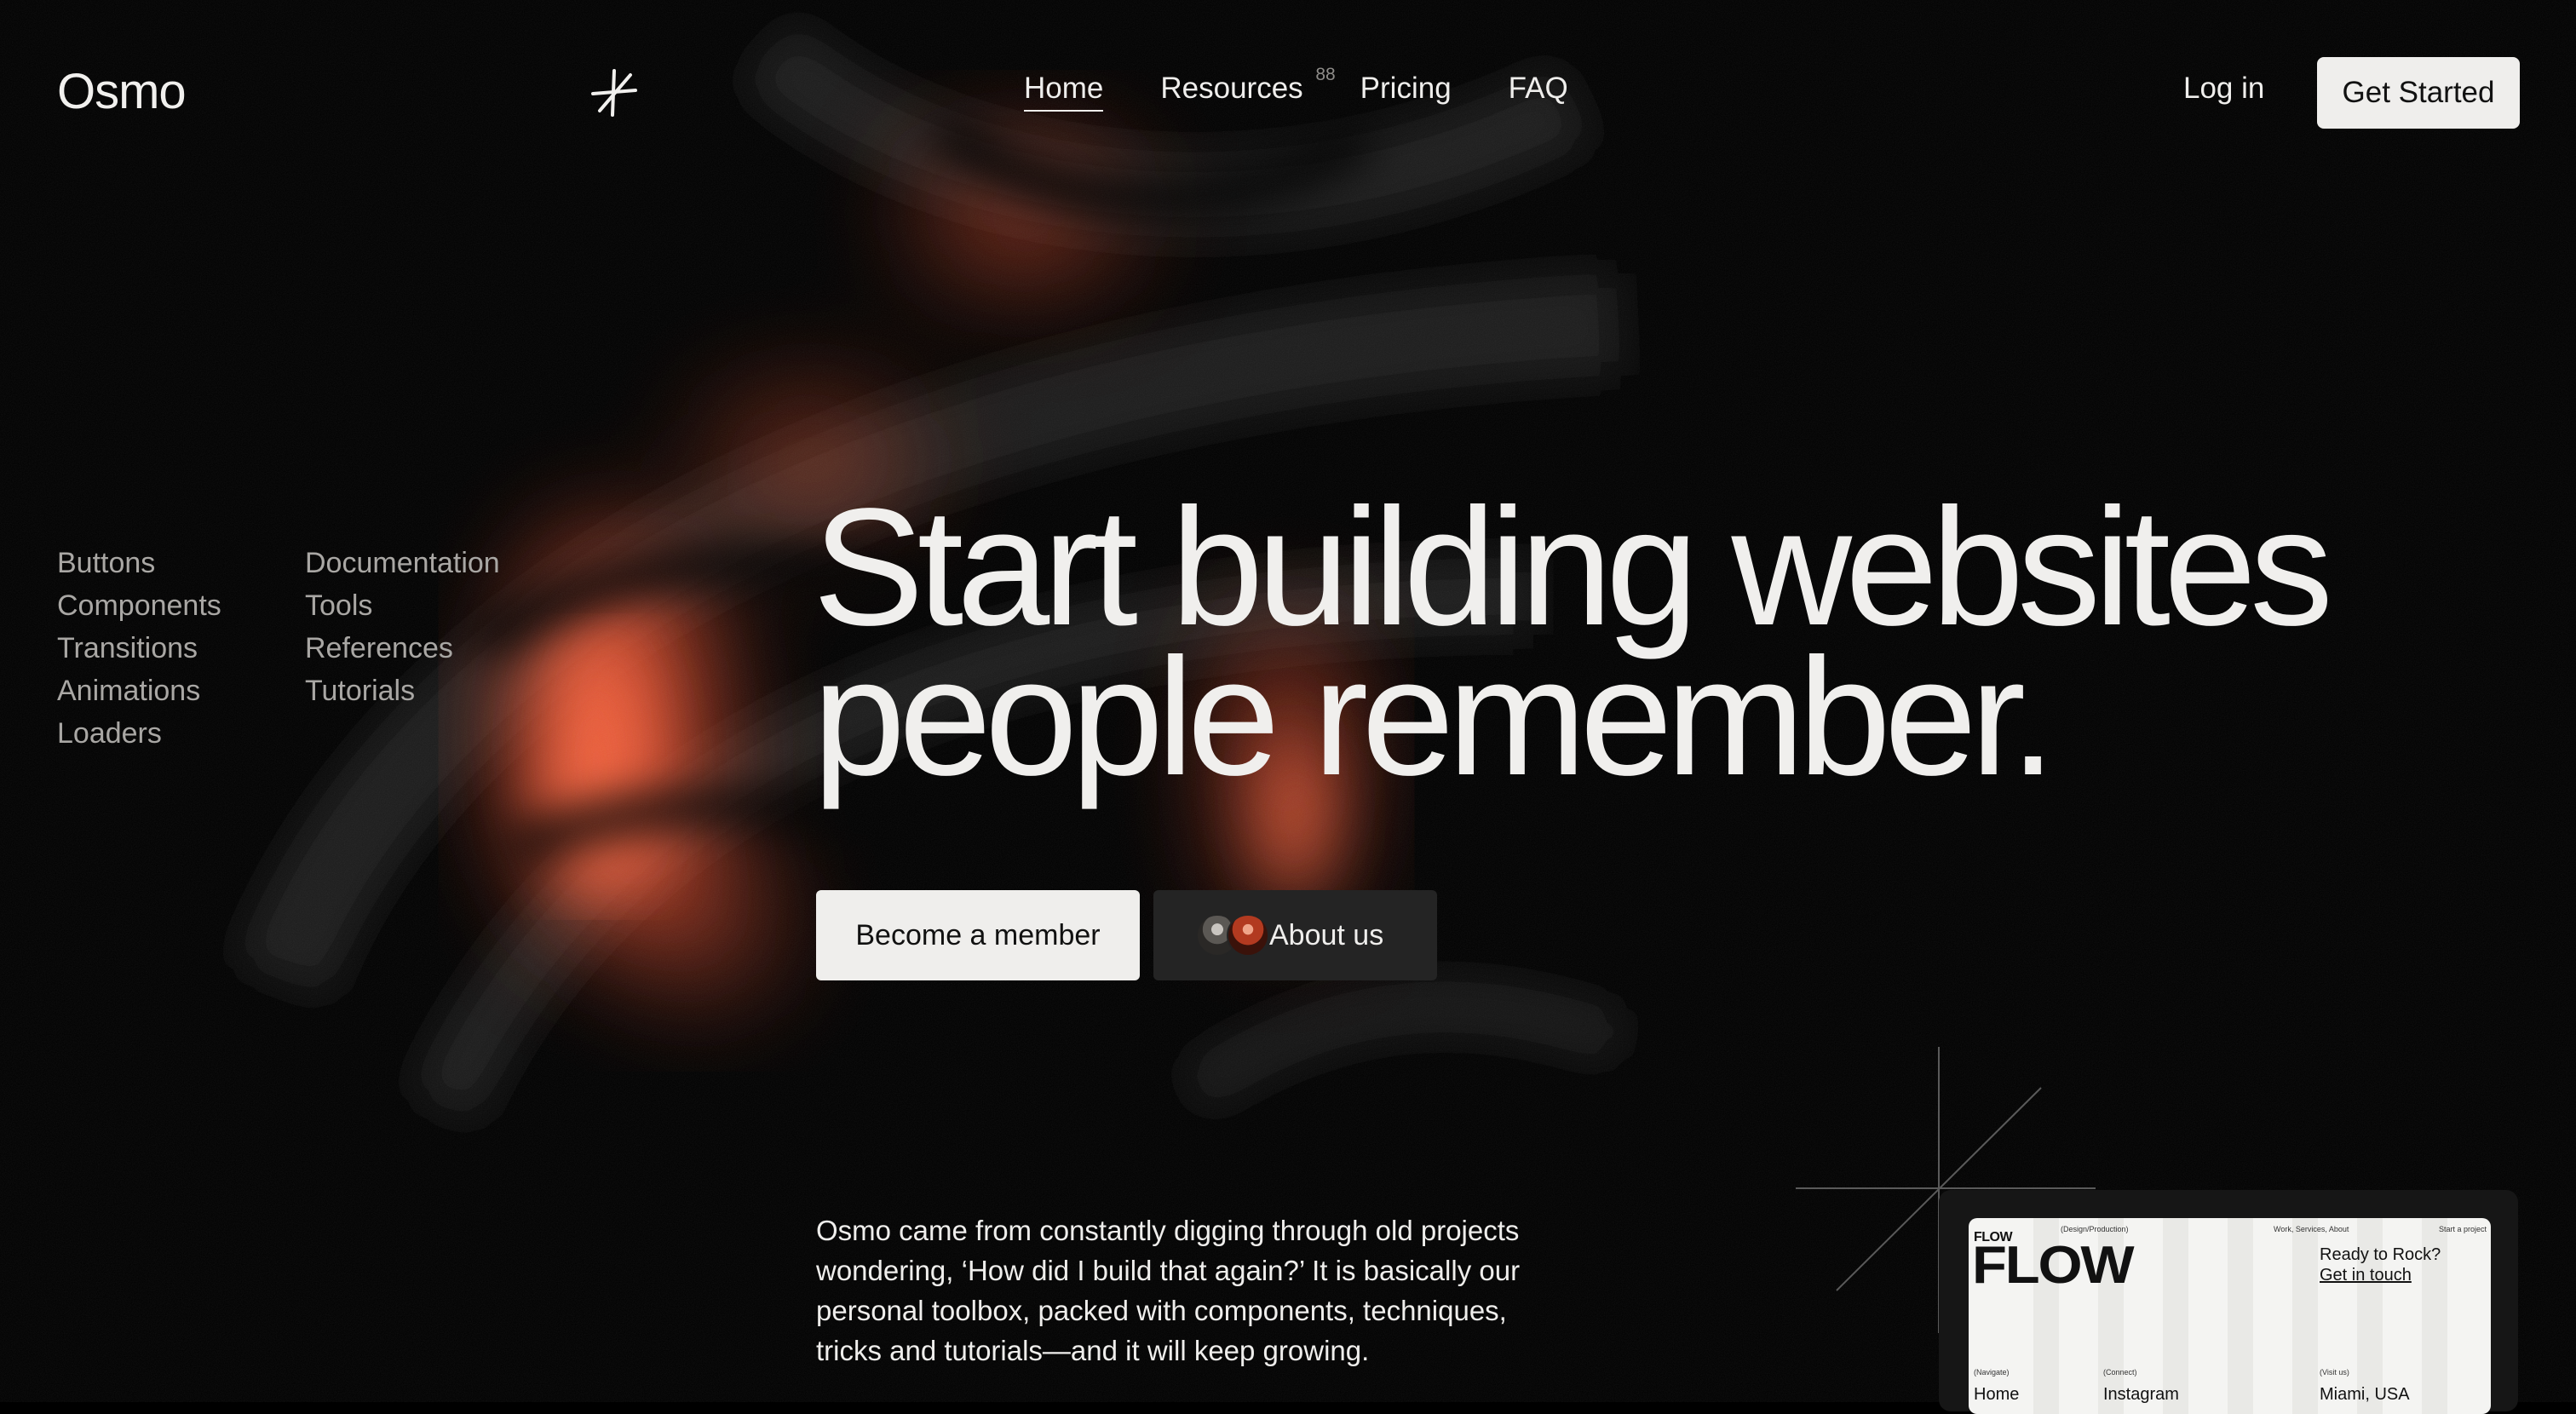 The image size is (2576, 1414). I want to click on nav-faq-label: FAQ, so click(1538, 88).